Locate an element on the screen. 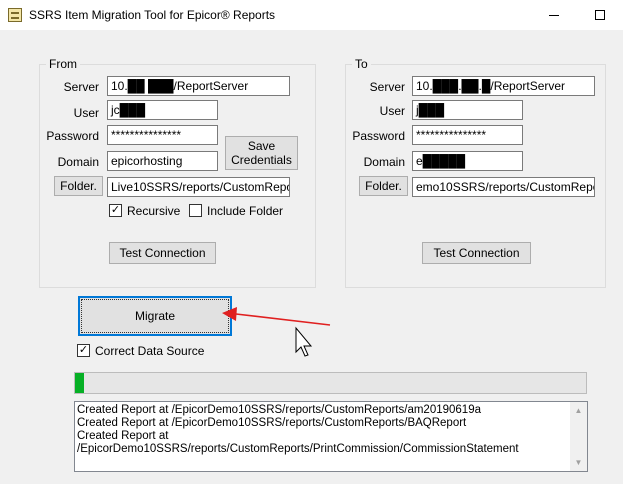 Image resolution: width=623 pixels, height=484 pixels. annotation-arrow is located at coordinates (283, 319).